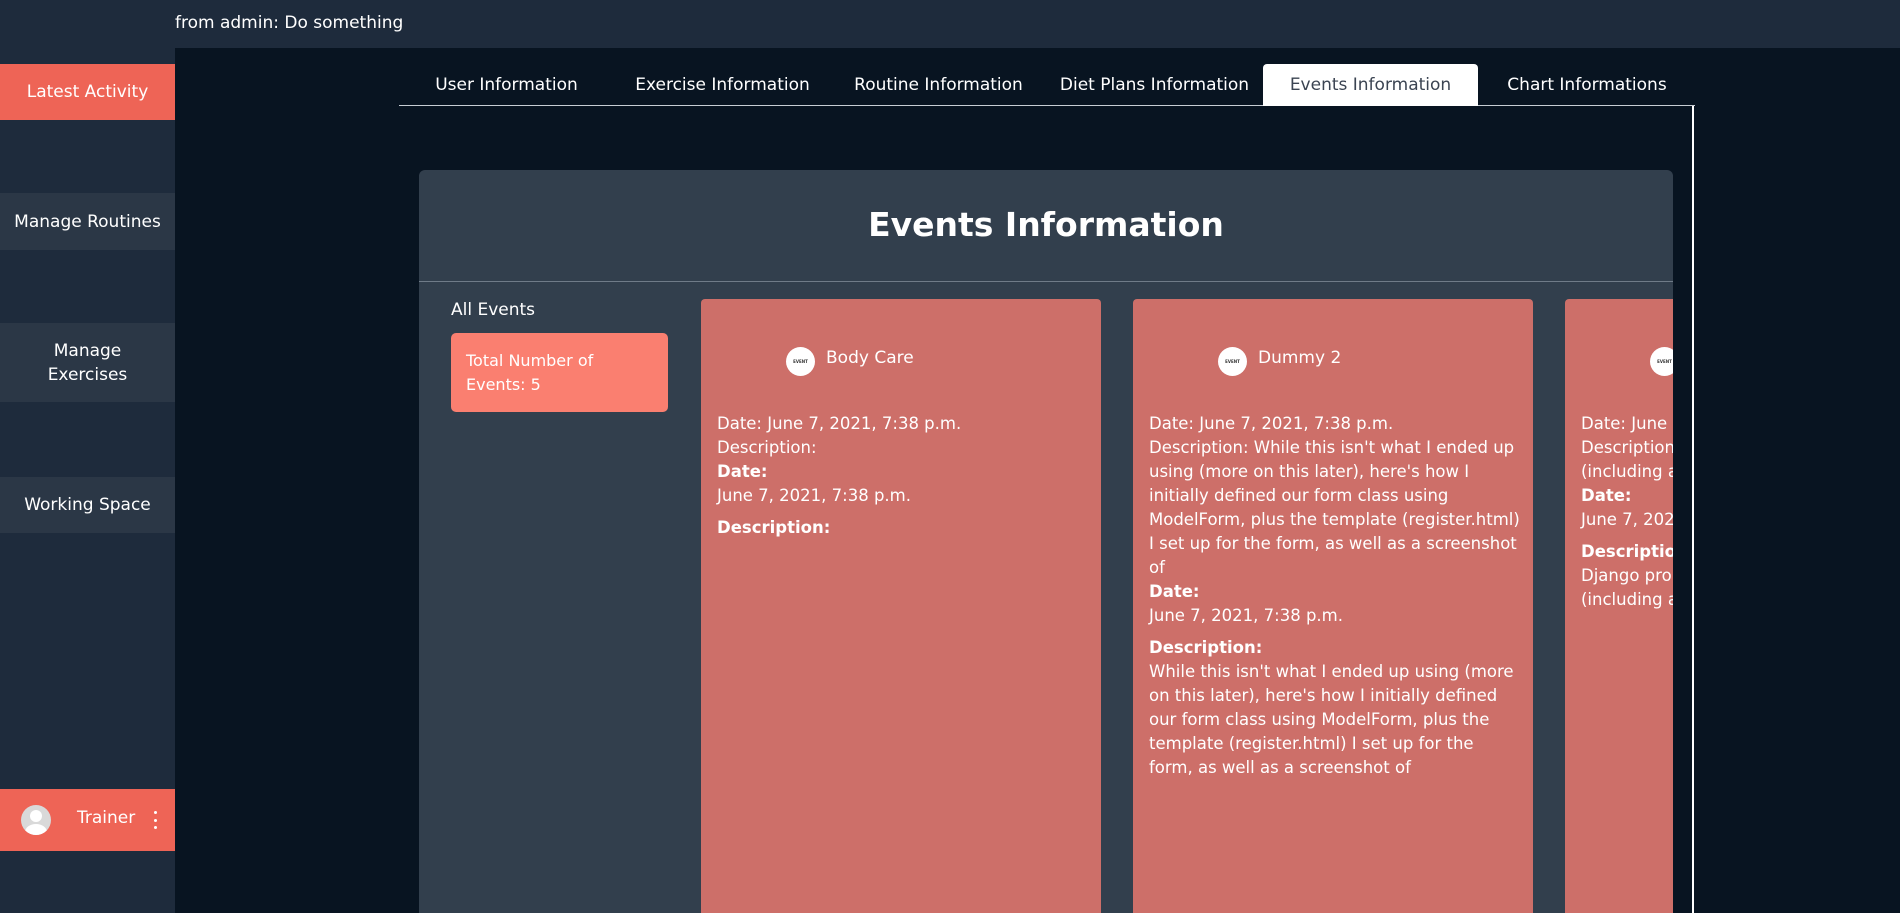  I want to click on page-title: Events Information, so click(1046, 224).